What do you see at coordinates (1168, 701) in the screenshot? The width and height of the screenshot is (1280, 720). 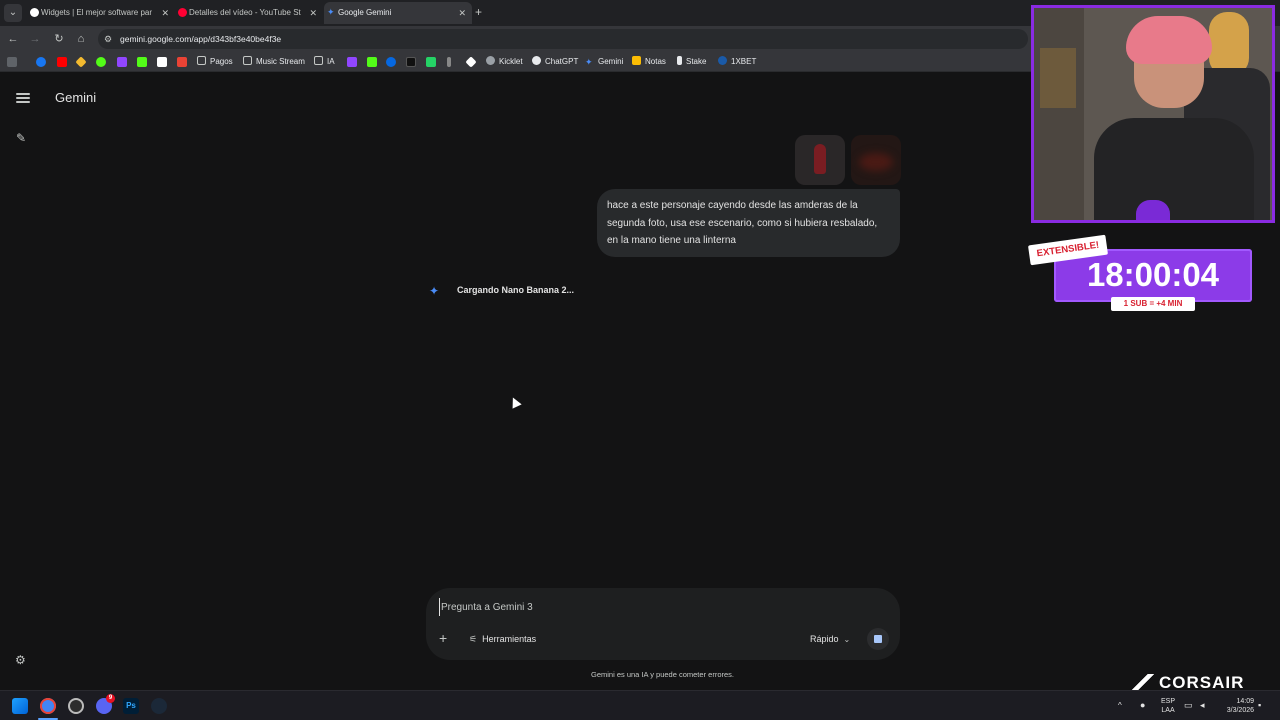 I see `language-code: ESP` at bounding box center [1168, 701].